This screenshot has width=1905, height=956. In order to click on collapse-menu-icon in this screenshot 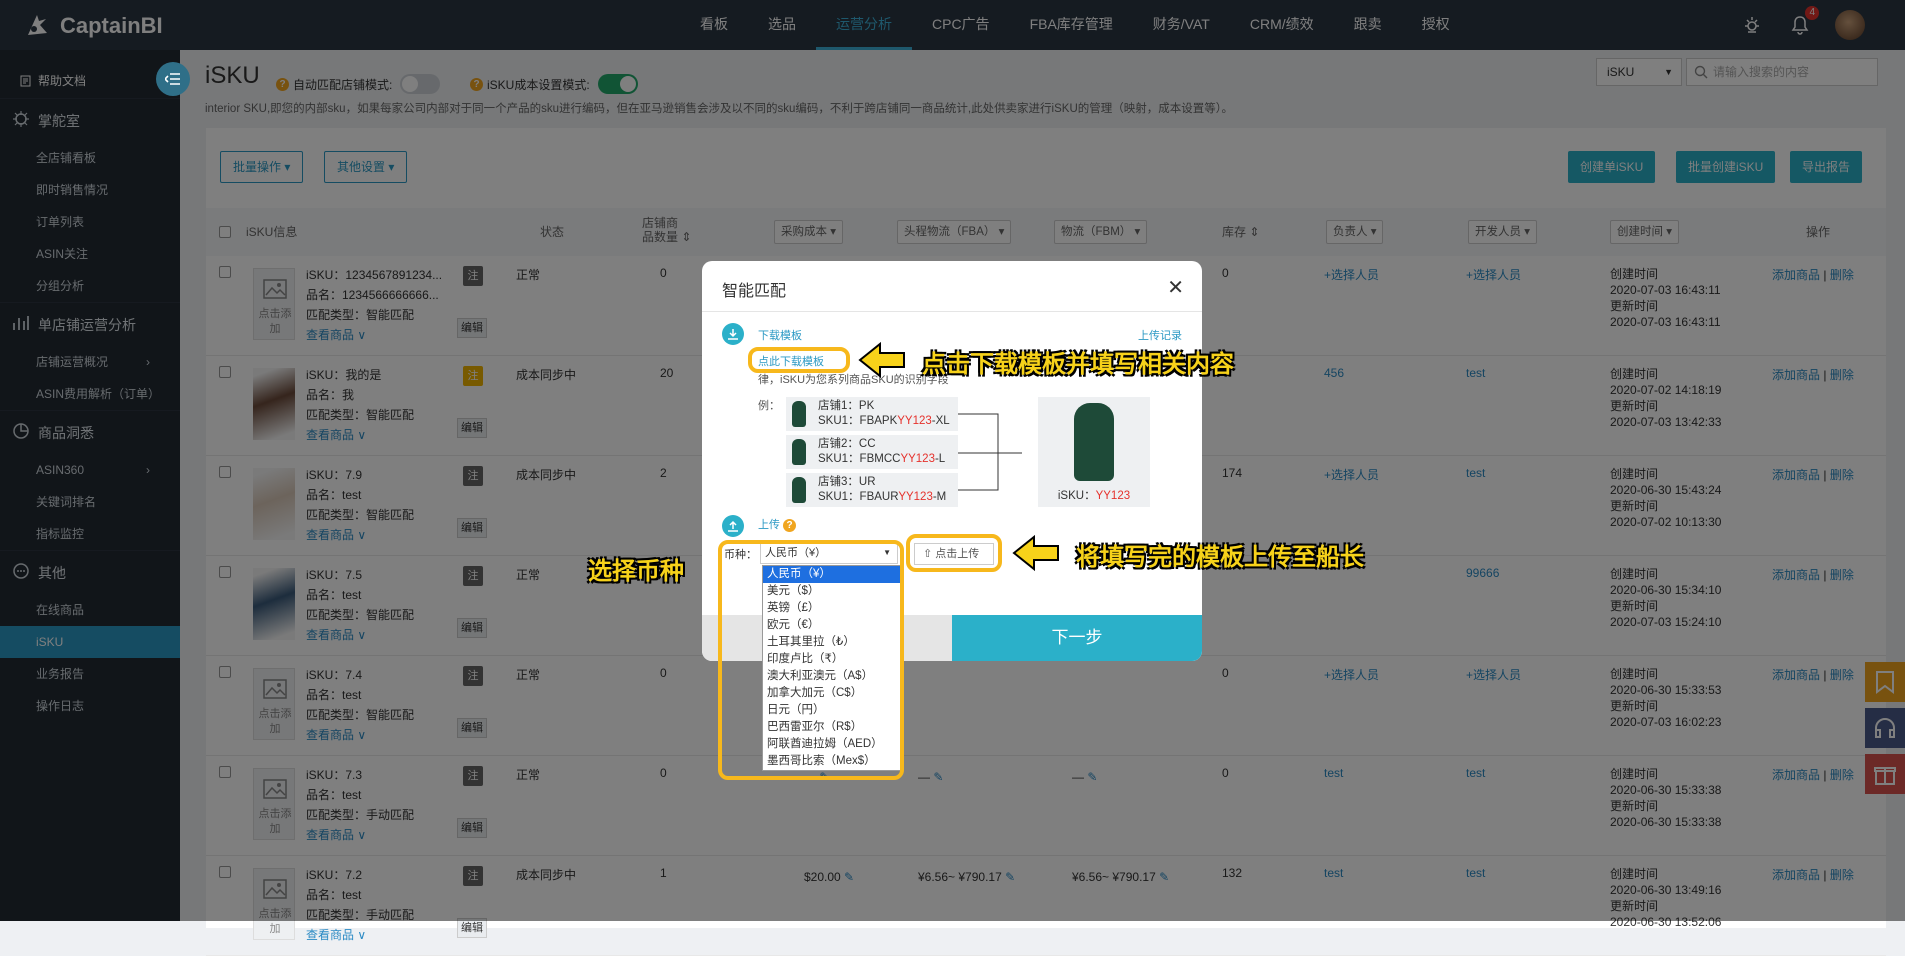, I will do `click(172, 79)`.